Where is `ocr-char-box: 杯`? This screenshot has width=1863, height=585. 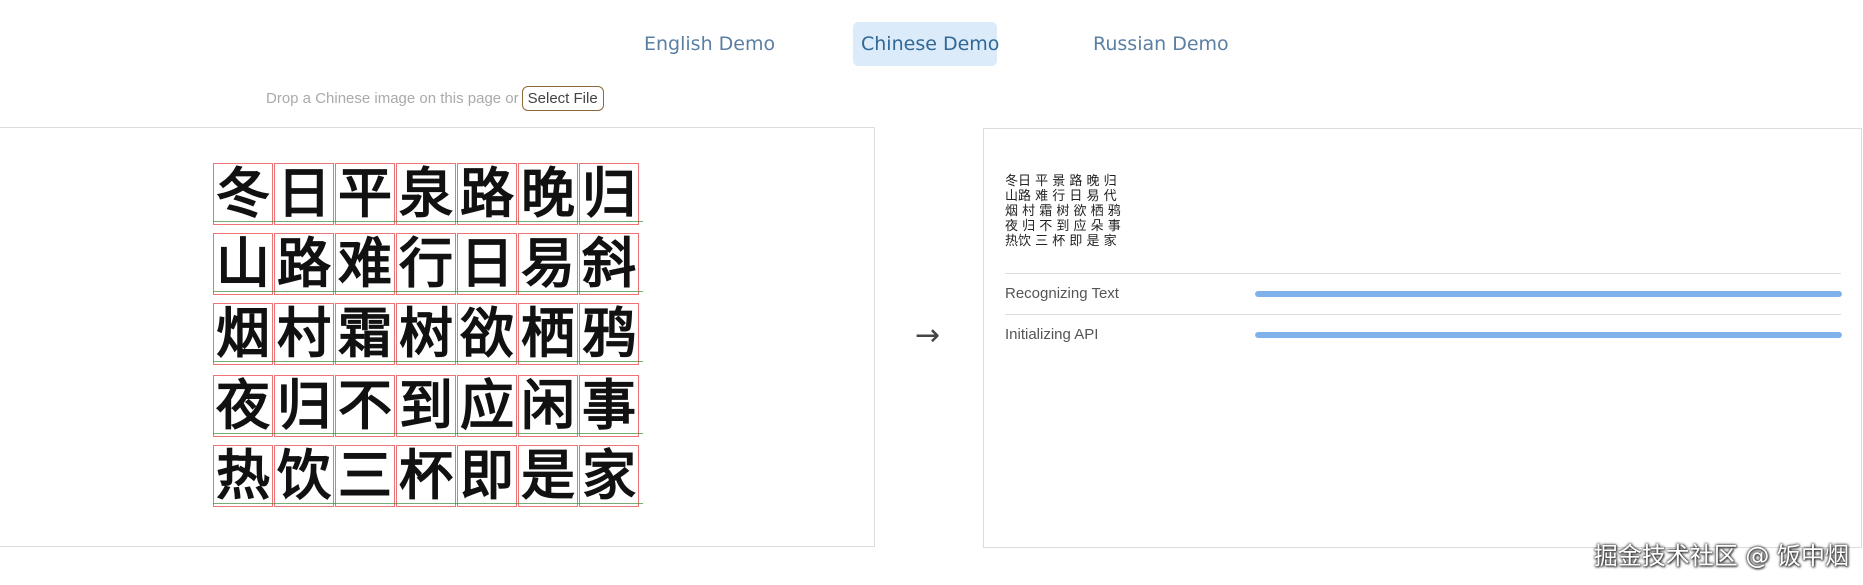
ocr-char-box: 杯 is located at coordinates (426, 476).